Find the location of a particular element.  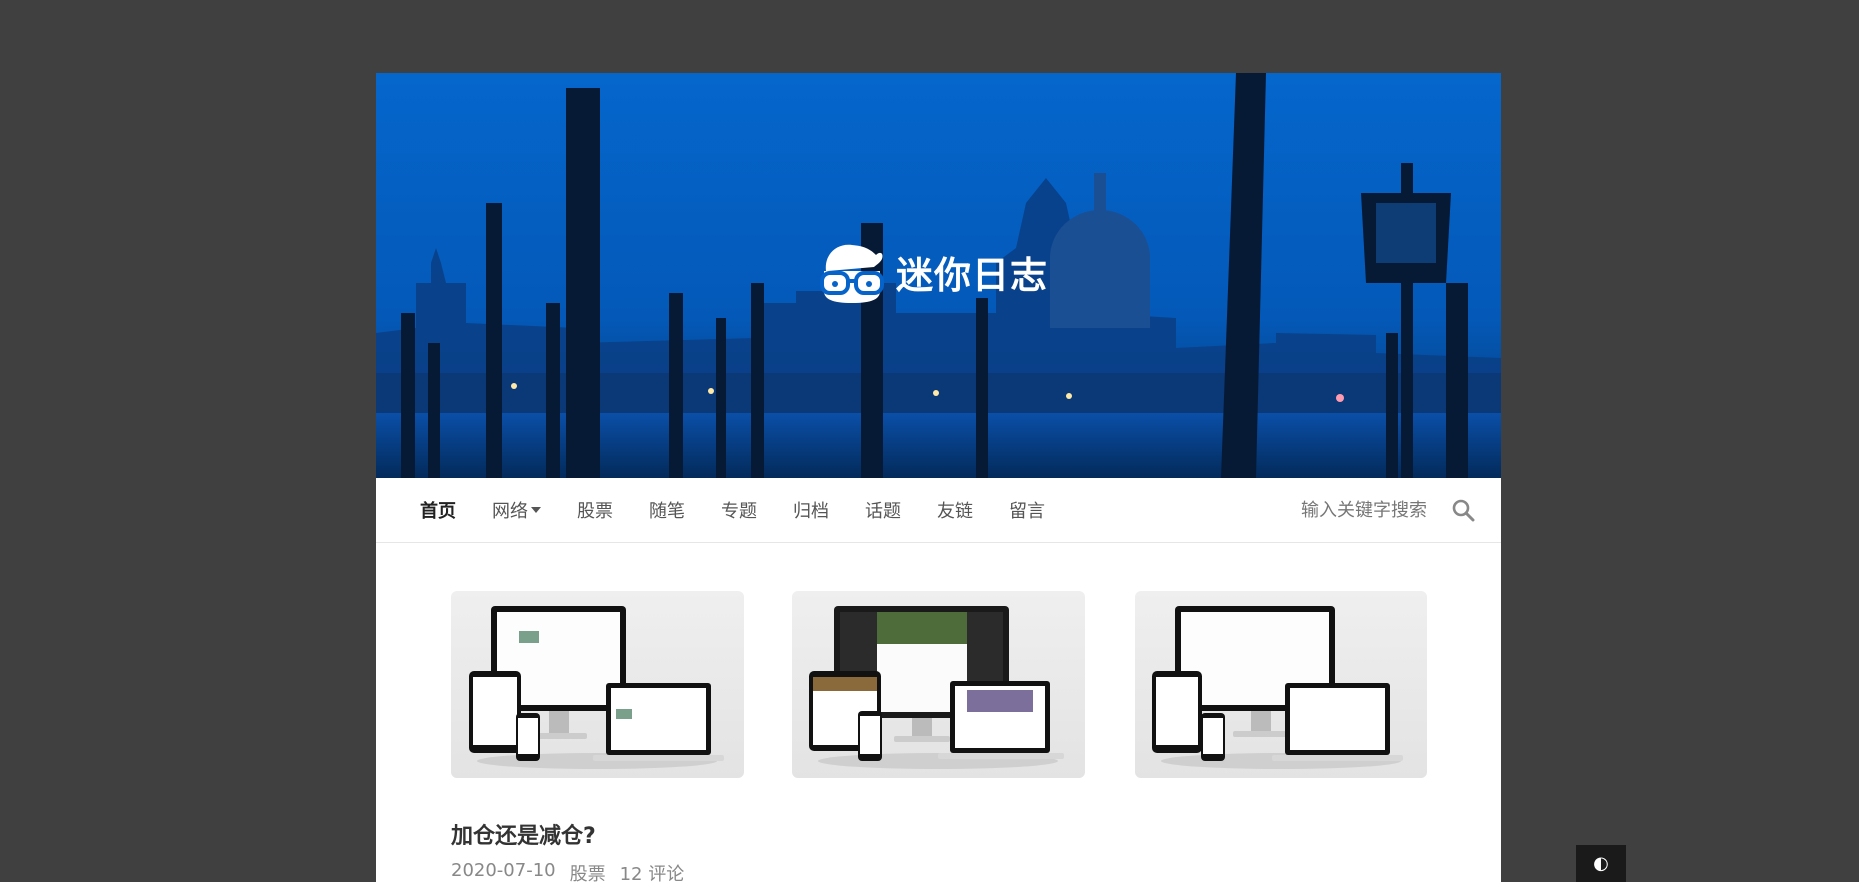

nav-menu: 首页 网络 股票 随笔 专题 归档 话题 友链 留言 is located at coordinates (750, 510).